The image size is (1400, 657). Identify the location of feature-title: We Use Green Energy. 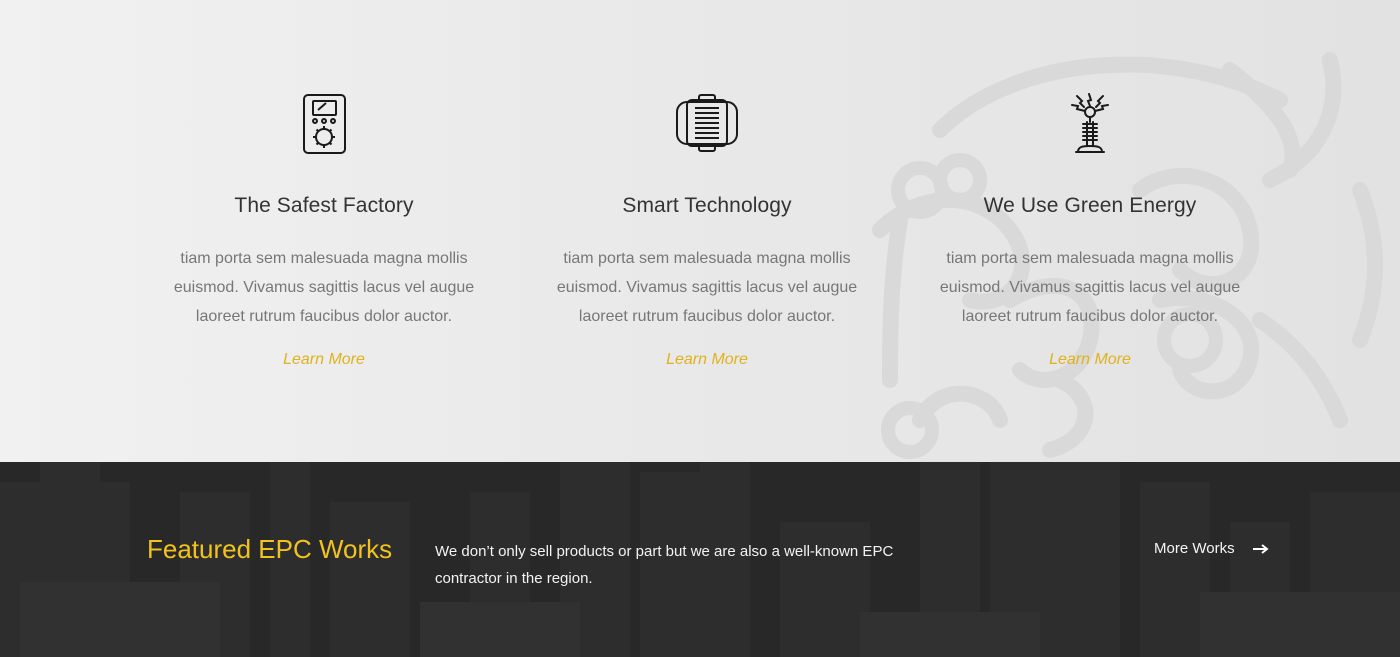
(1090, 205).